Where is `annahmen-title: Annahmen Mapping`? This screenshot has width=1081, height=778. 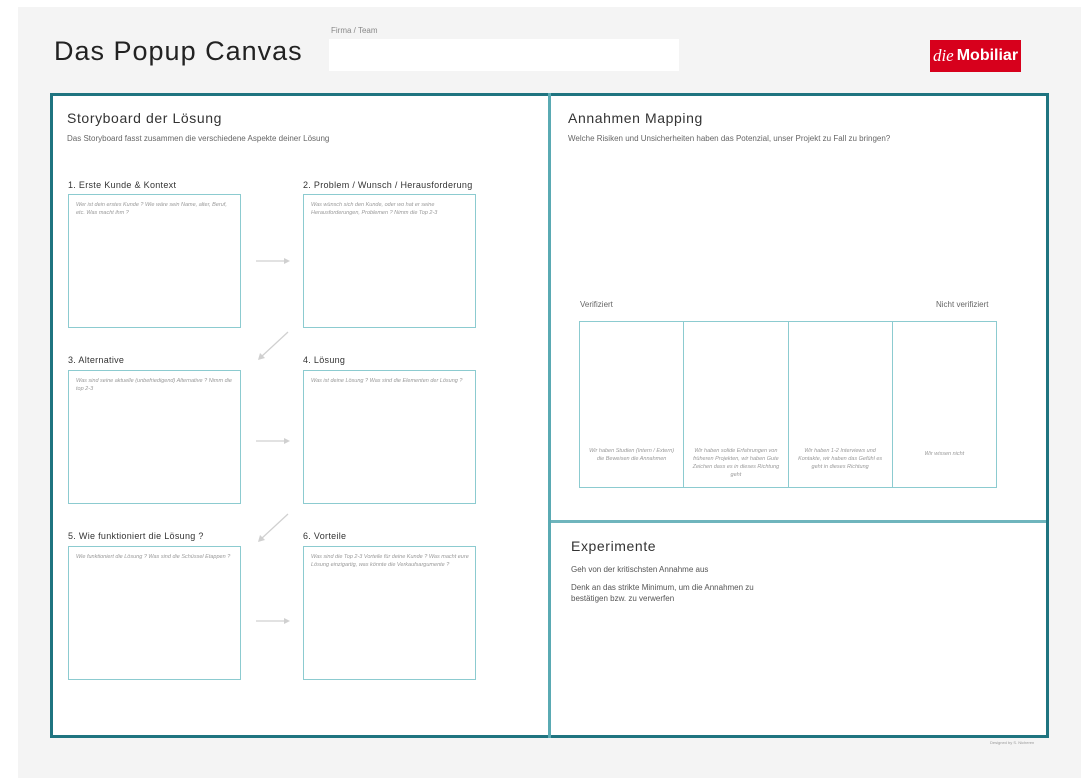 annahmen-title: Annahmen Mapping is located at coordinates (635, 118).